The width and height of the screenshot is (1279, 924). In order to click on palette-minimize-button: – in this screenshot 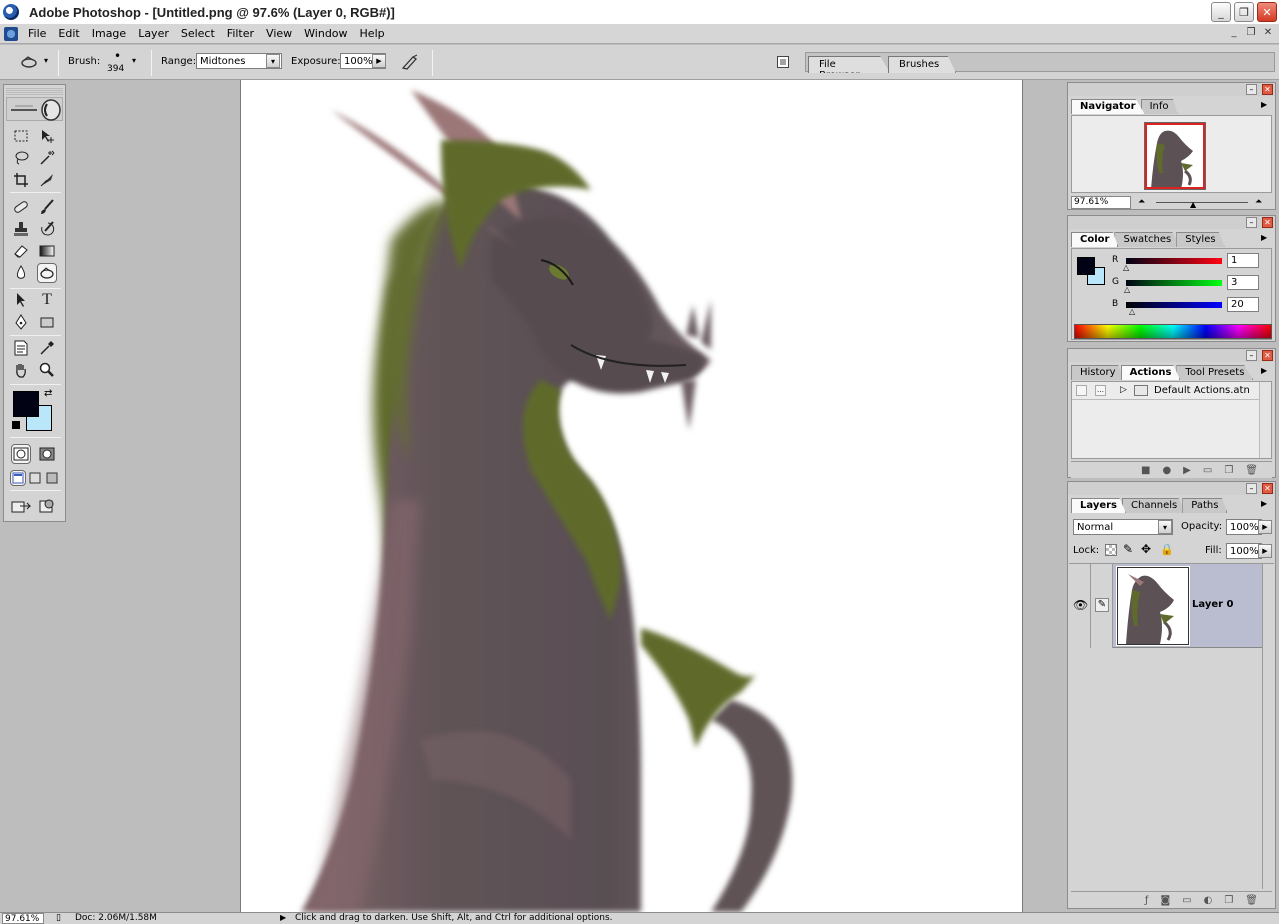, I will do `click(1251, 89)`.